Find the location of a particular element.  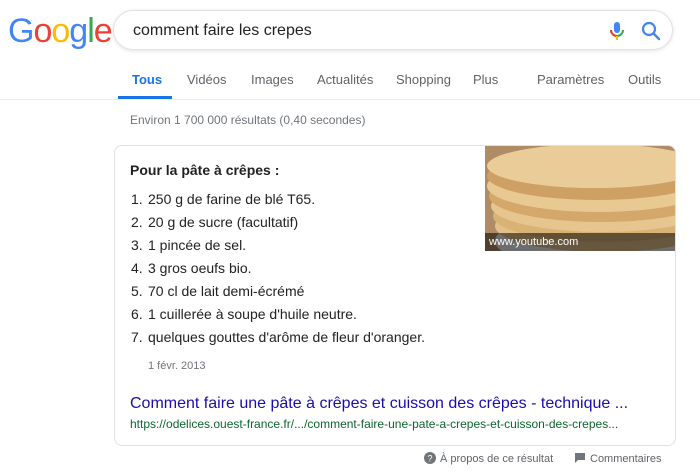

list-item: 1. 250 g de farine de blé T65. is located at coordinates (278, 202).